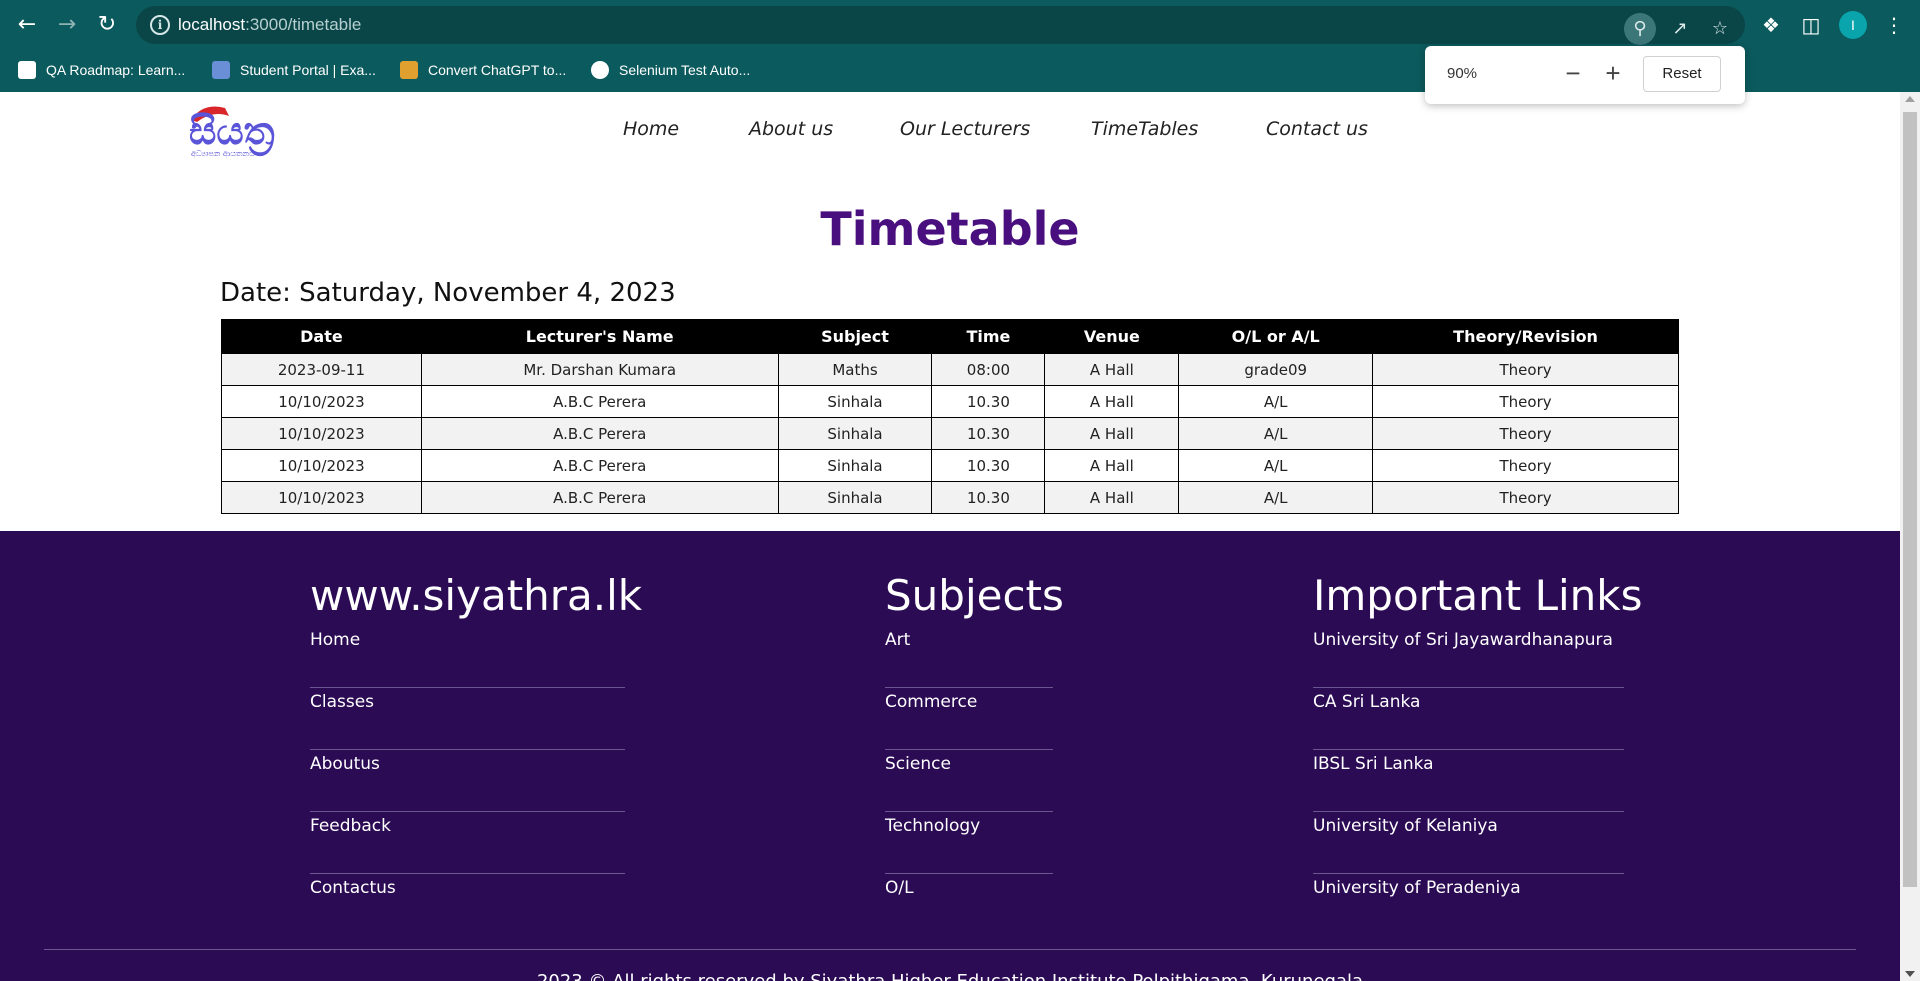  Describe the element at coordinates (969, 843) in the screenshot. I see `footer-link: Technology` at that location.